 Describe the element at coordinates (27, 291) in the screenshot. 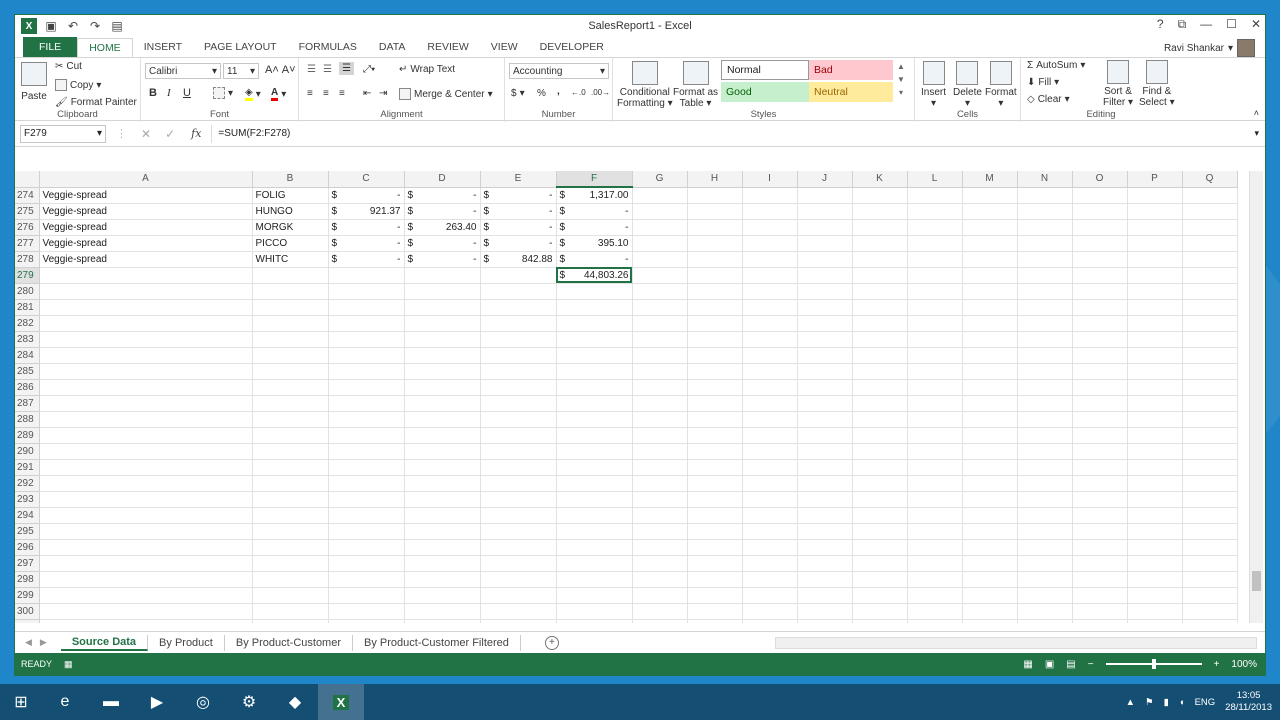

I see `row-header: 280` at that location.